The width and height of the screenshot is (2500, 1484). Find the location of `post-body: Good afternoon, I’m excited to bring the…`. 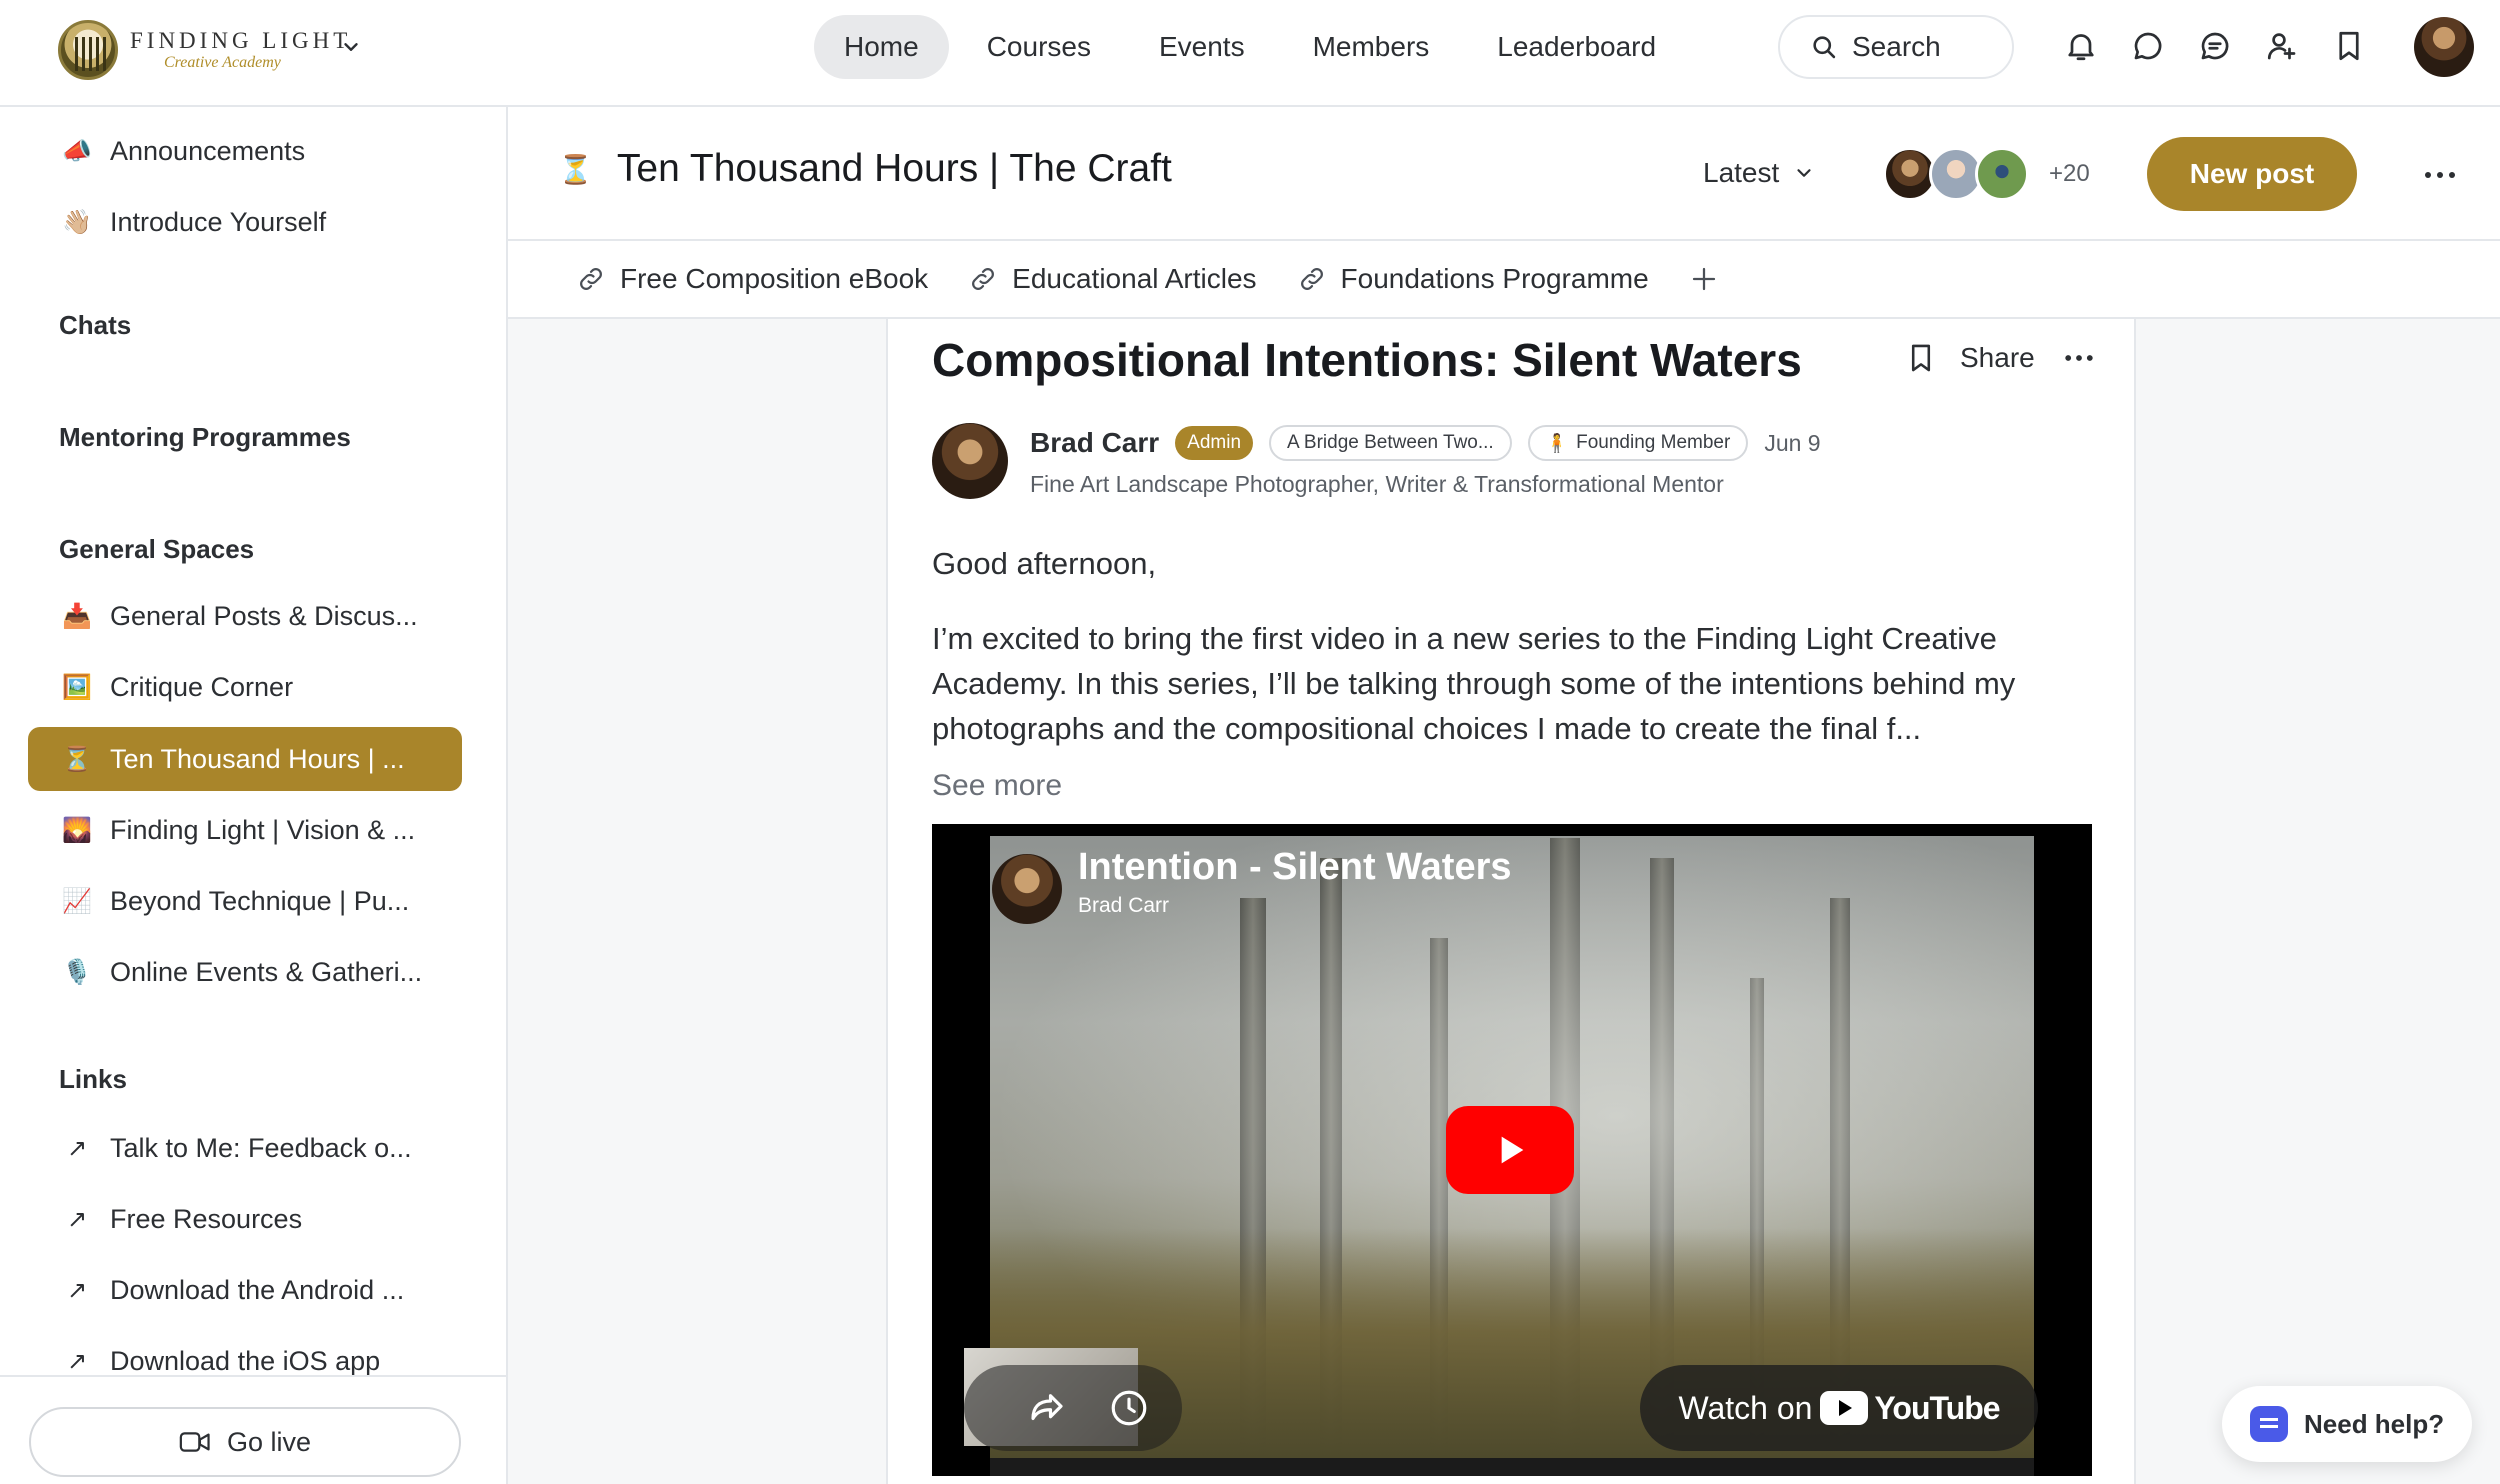

post-body: Good afternoon, I’m excited to bring the… is located at coordinates (1522, 661).